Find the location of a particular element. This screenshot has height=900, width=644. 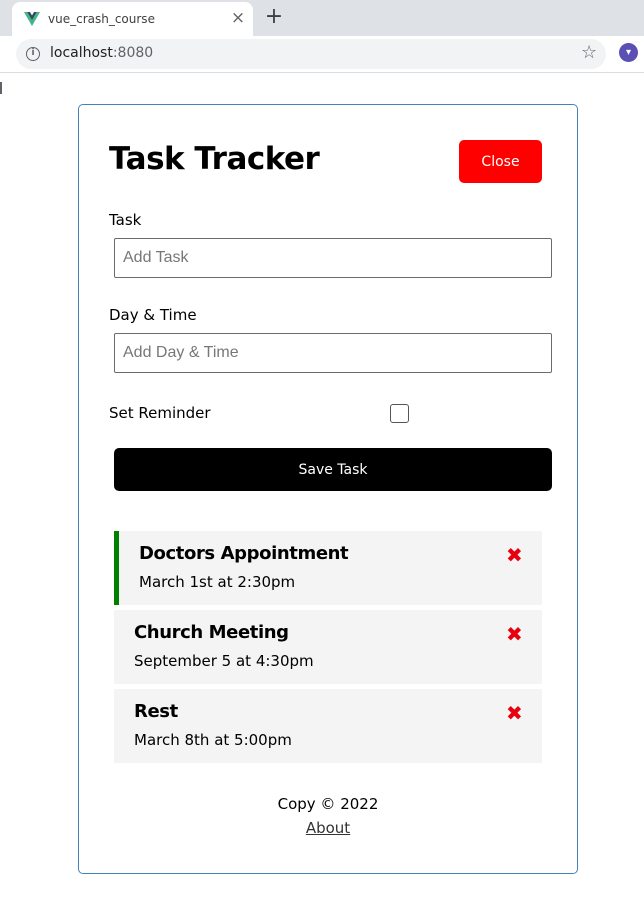

reminder-label: Set Reminder is located at coordinates (160, 413).